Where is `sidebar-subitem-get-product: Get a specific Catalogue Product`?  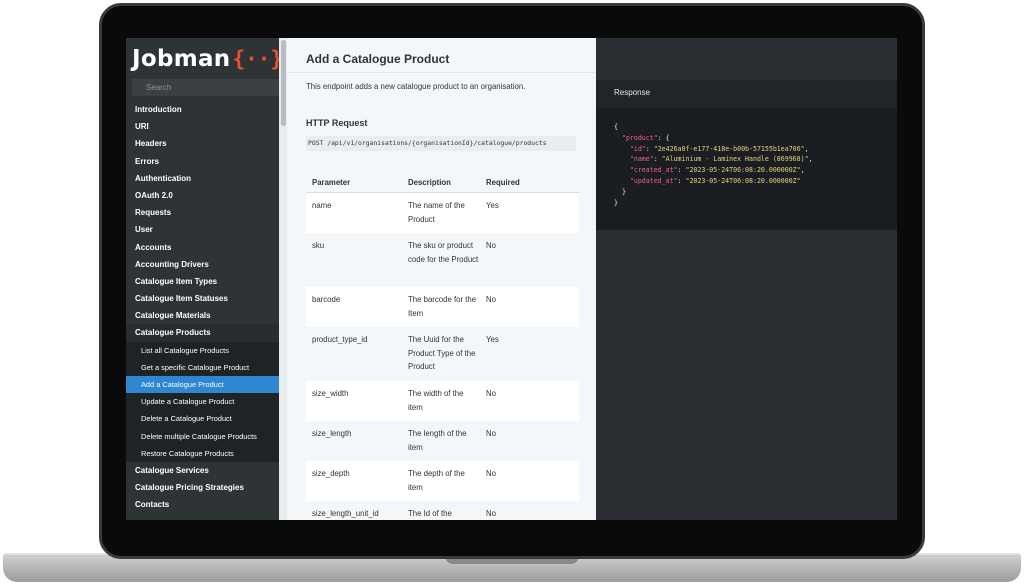 sidebar-subitem-get-product: Get a specific Catalogue Product is located at coordinates (202, 367).